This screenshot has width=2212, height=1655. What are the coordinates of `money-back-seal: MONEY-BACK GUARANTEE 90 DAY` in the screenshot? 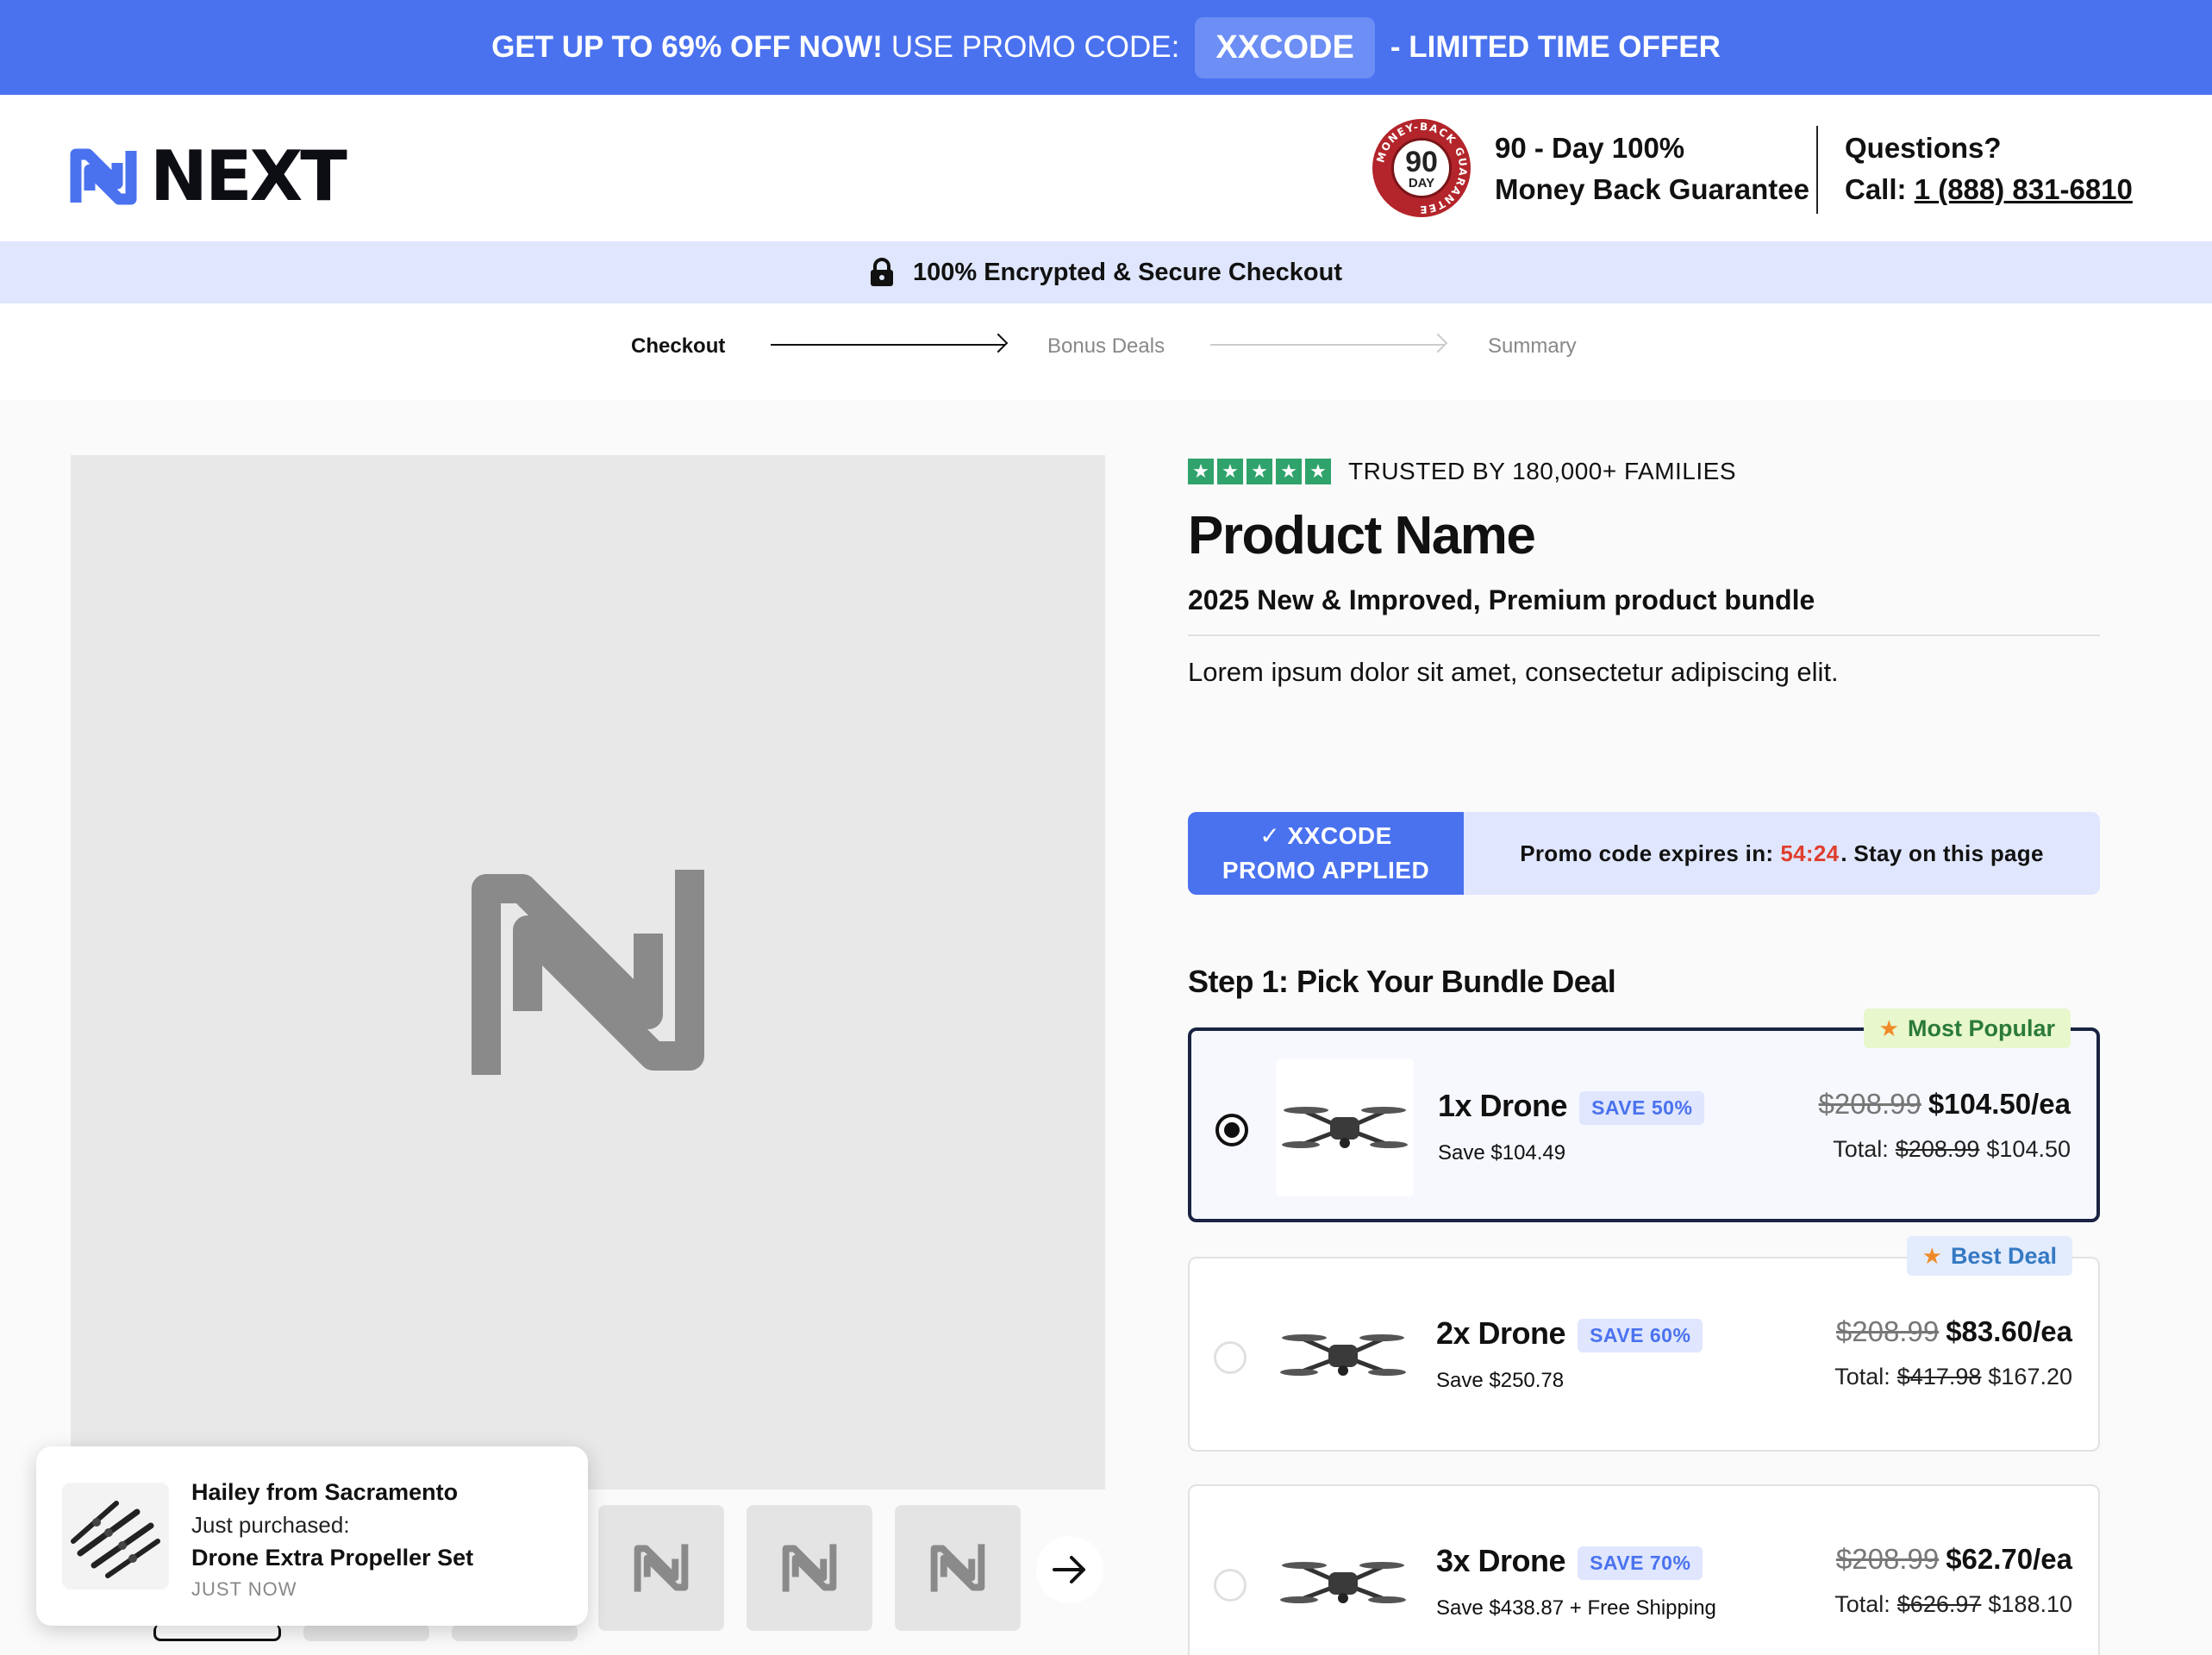 It's located at (1421, 168).